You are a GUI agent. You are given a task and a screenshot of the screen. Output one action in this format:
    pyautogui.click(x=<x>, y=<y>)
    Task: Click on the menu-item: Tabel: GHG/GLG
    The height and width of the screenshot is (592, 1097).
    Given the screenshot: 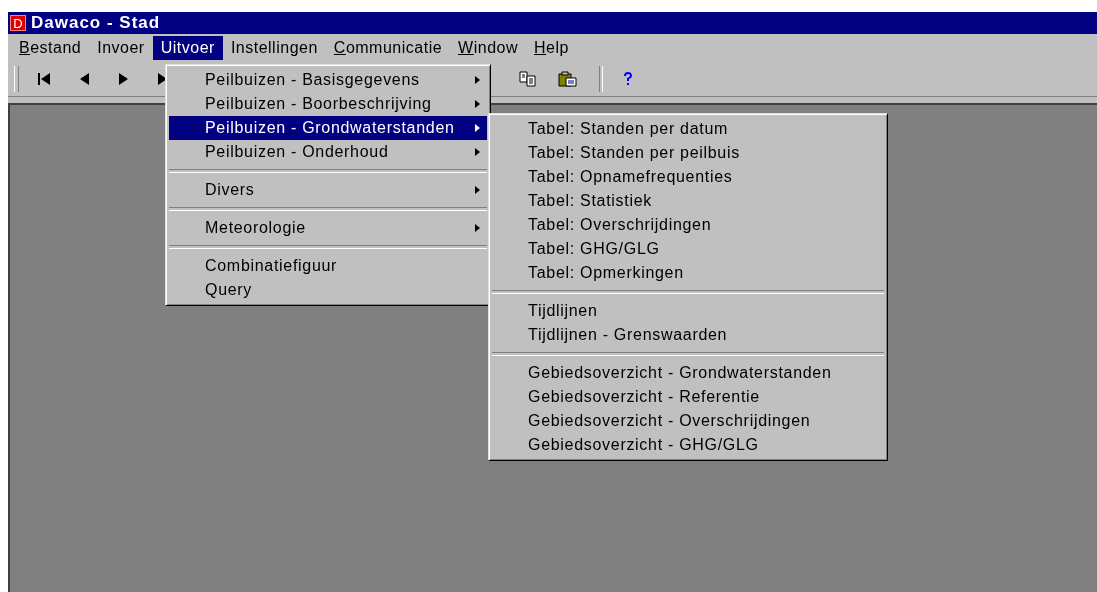 What is the action you would take?
    pyautogui.click(x=688, y=249)
    